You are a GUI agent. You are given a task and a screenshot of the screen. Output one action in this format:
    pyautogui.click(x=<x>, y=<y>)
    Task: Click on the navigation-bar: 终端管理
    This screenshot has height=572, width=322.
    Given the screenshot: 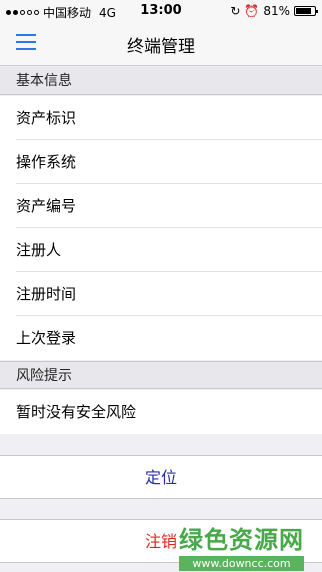 What is the action you would take?
    pyautogui.click(x=161, y=44)
    